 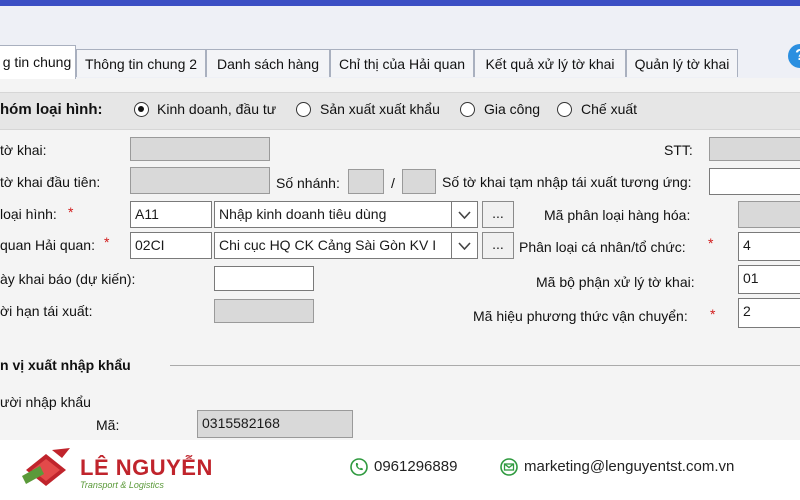 I want to click on tab-quan-ly-to-khai: Quản lý tờ khai, so click(x=682, y=63).